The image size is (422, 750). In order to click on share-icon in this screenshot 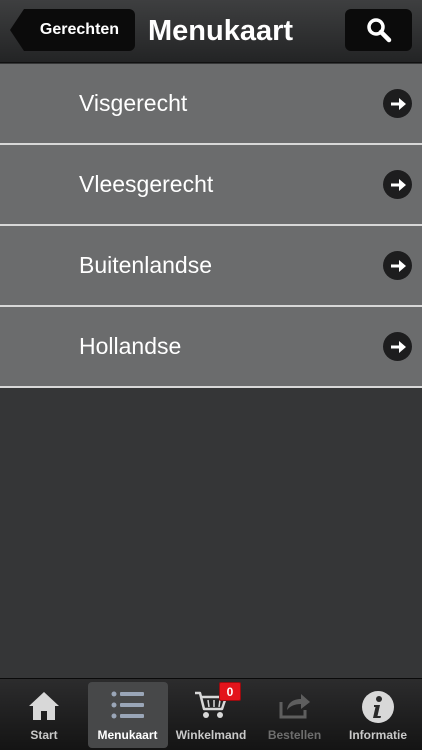, I will do `click(294, 706)`.